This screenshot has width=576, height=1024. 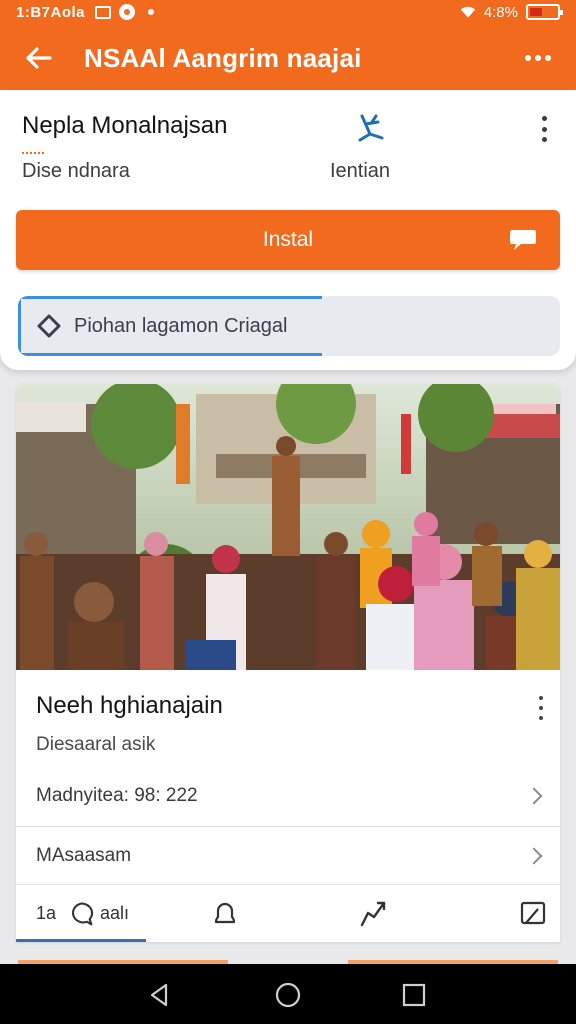 What do you see at coordinates (371, 128) in the screenshot?
I see `stick-figure-icon` at bounding box center [371, 128].